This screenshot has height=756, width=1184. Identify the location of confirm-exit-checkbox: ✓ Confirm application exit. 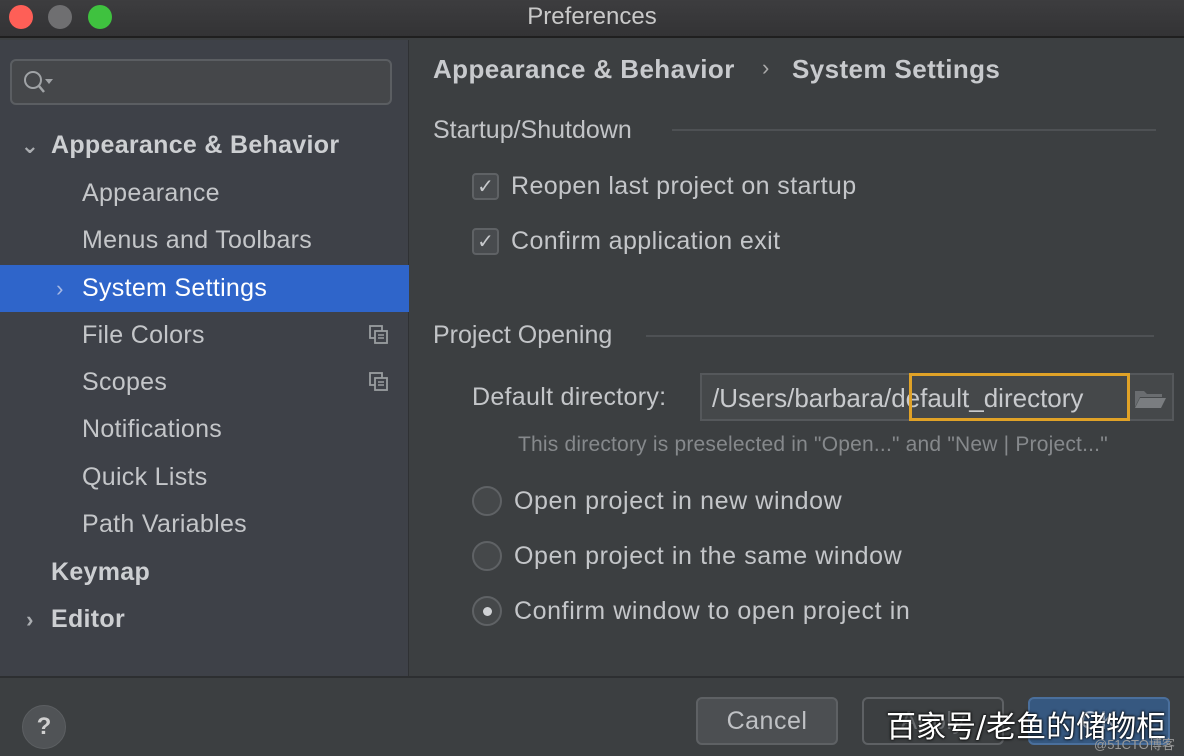
(626, 241).